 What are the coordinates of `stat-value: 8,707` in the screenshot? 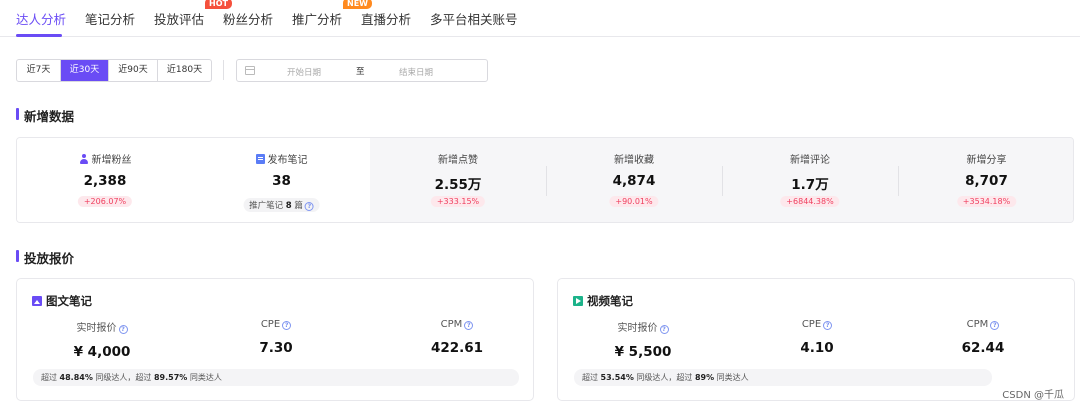 It's located at (986, 181).